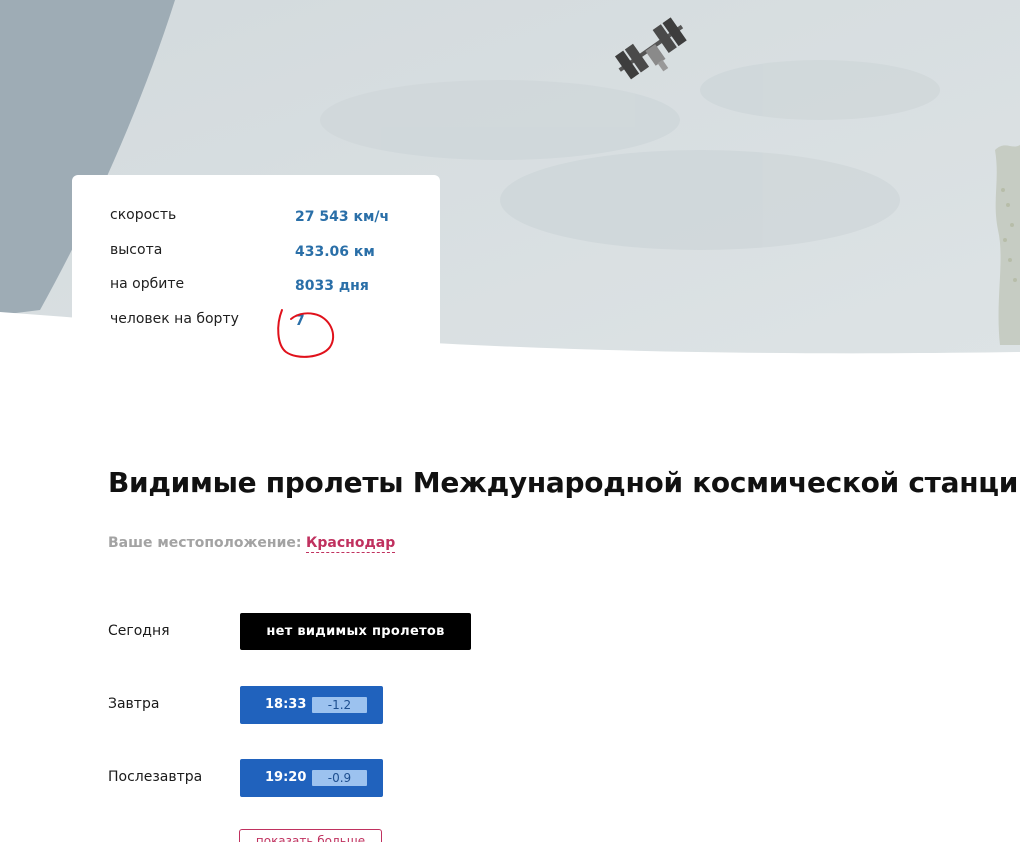 This screenshot has width=1020, height=842. Describe the element at coordinates (335, 252) in the screenshot. I see `stat-value: 433.06 км` at that location.